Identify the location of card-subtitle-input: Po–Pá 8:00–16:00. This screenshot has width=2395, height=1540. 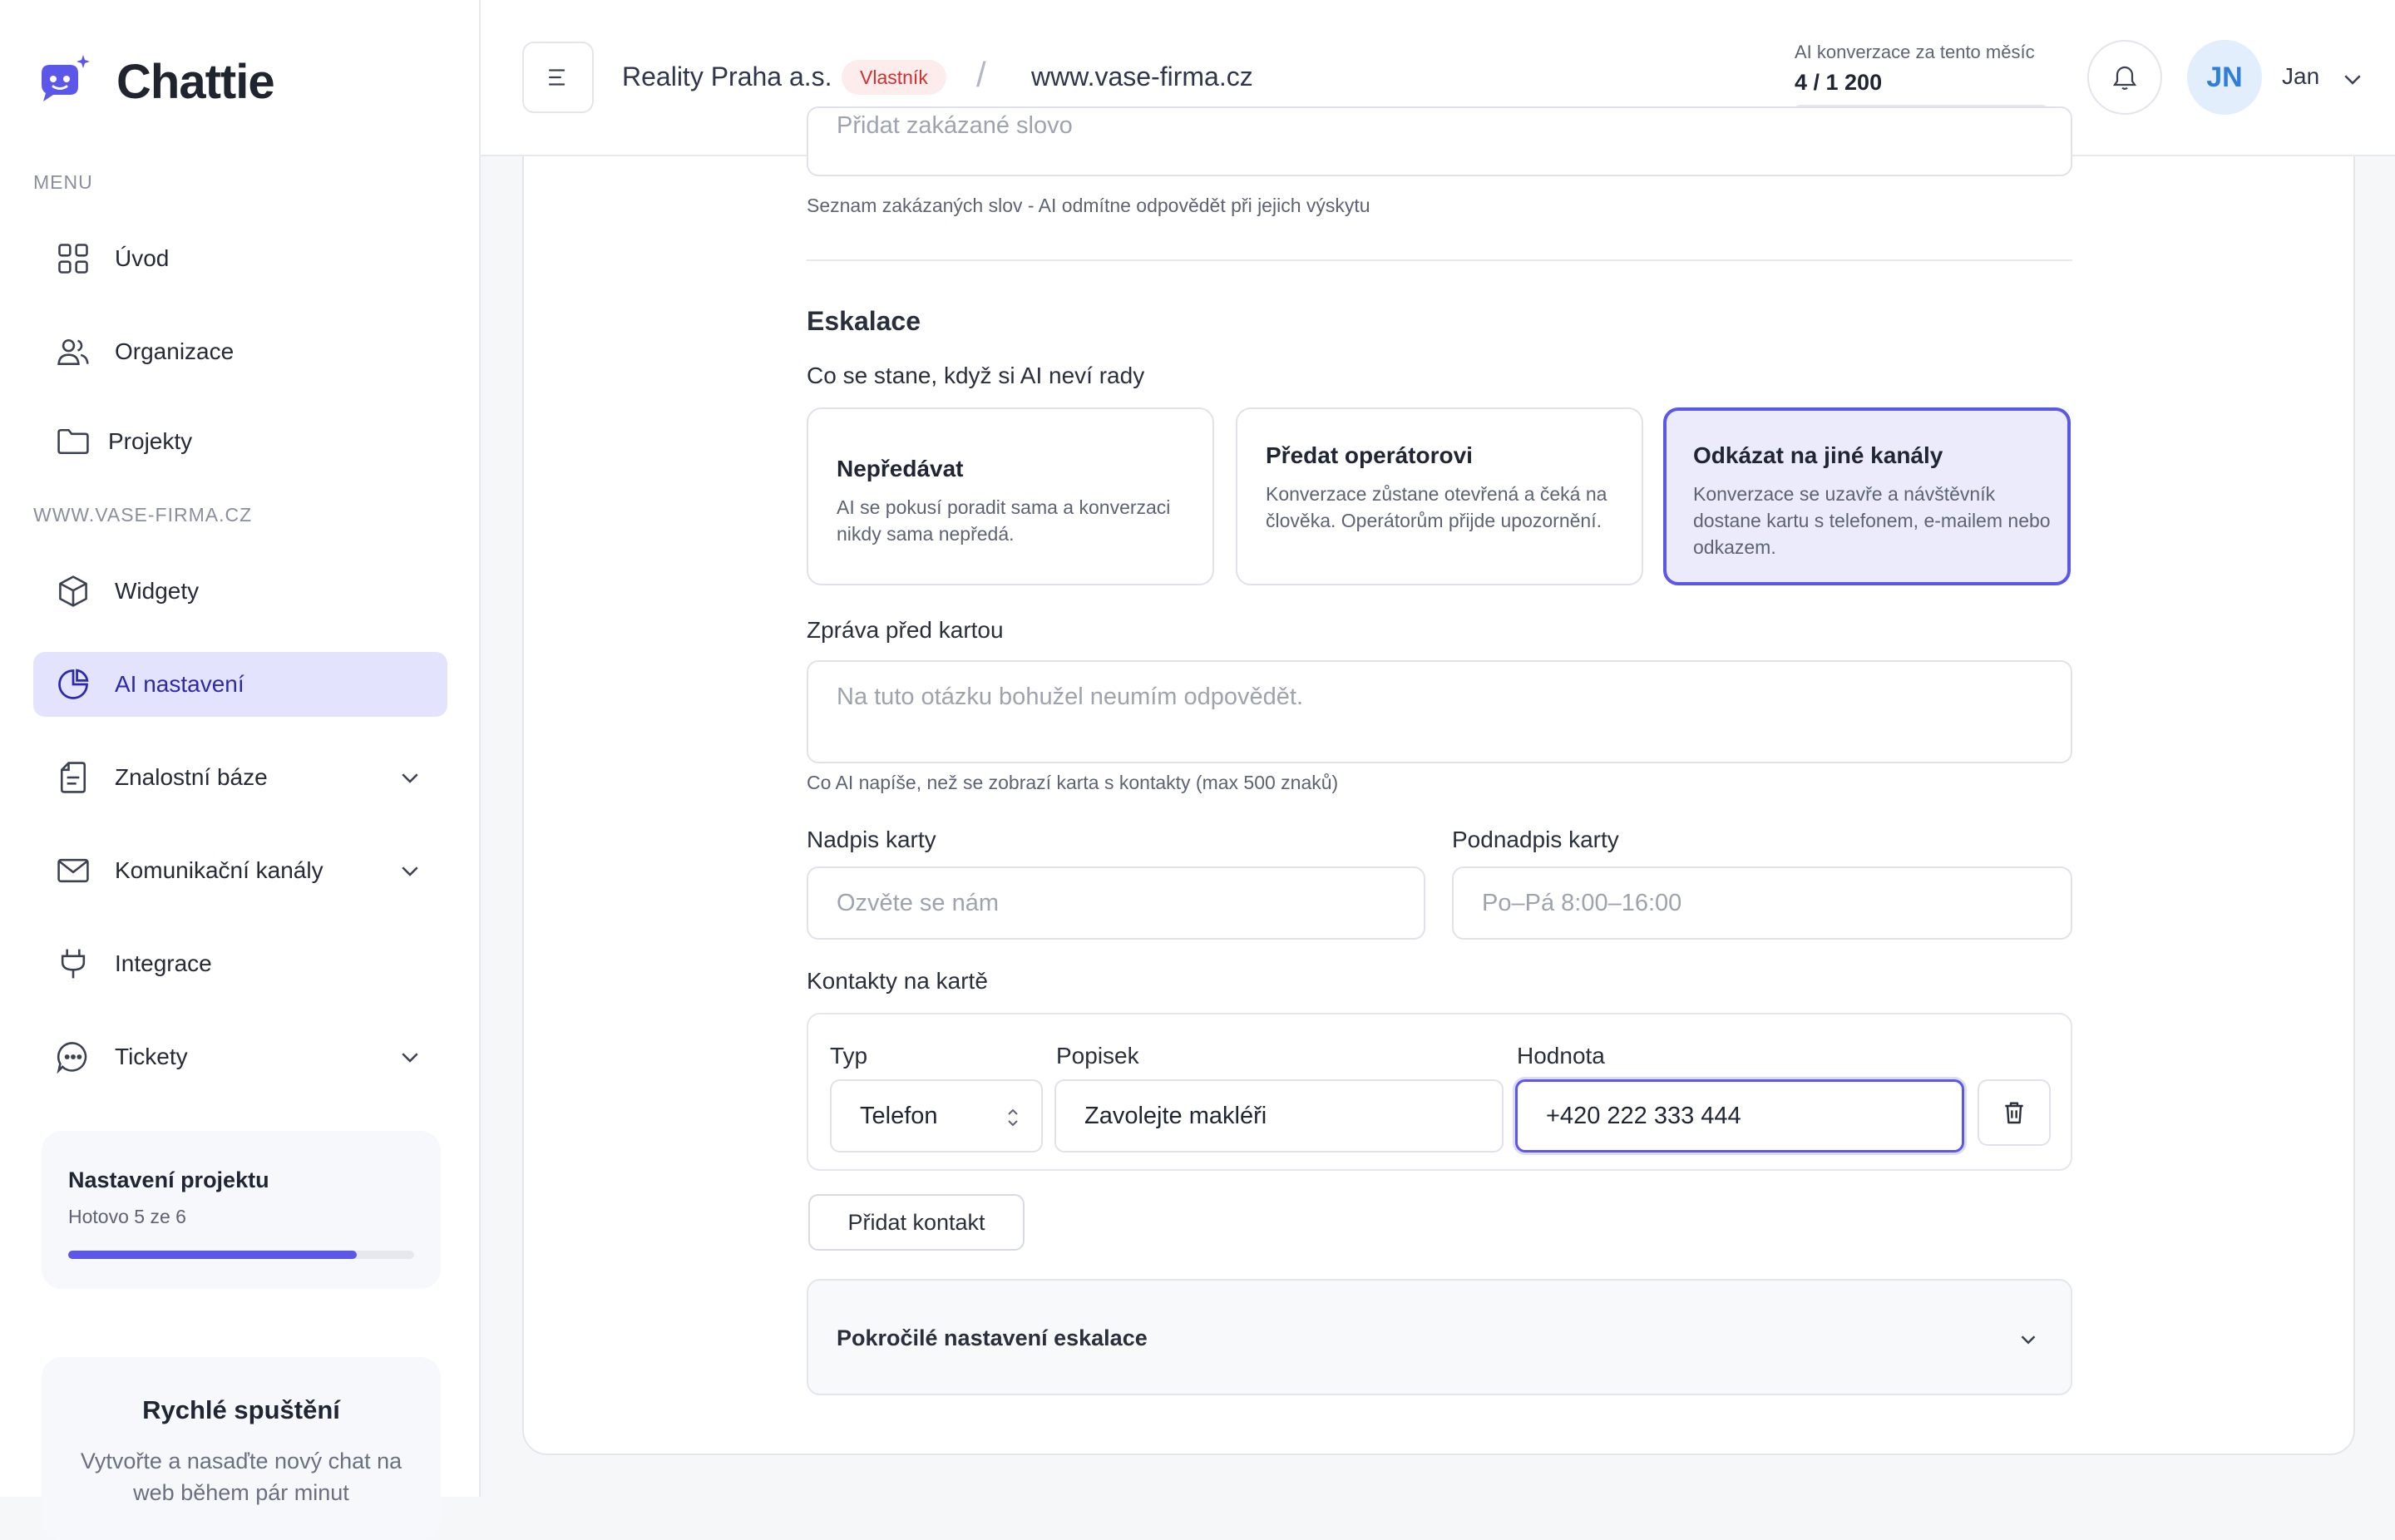
(1762, 903).